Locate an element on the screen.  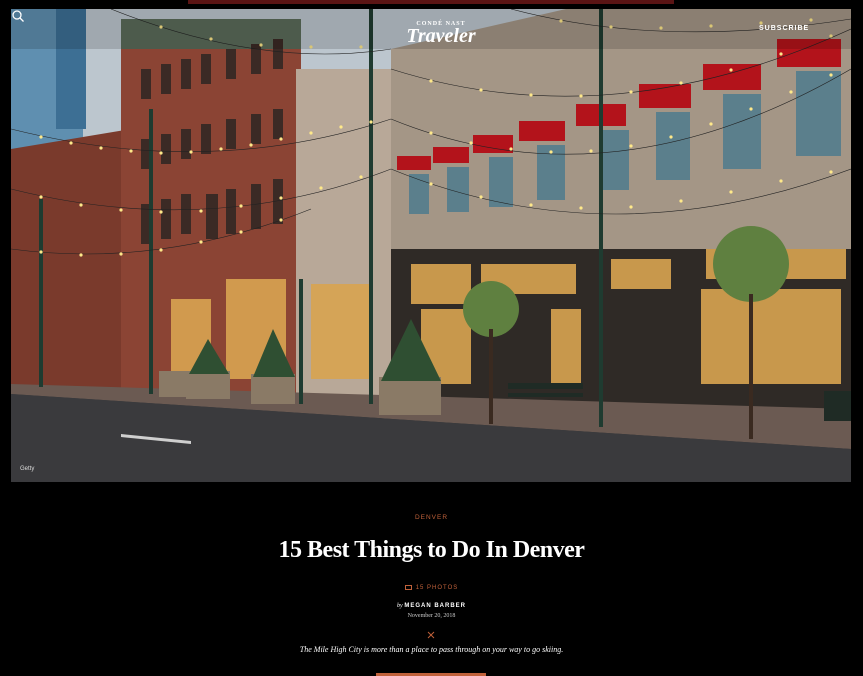
author-link: MEGAN BARBER is located at coordinates (435, 606).